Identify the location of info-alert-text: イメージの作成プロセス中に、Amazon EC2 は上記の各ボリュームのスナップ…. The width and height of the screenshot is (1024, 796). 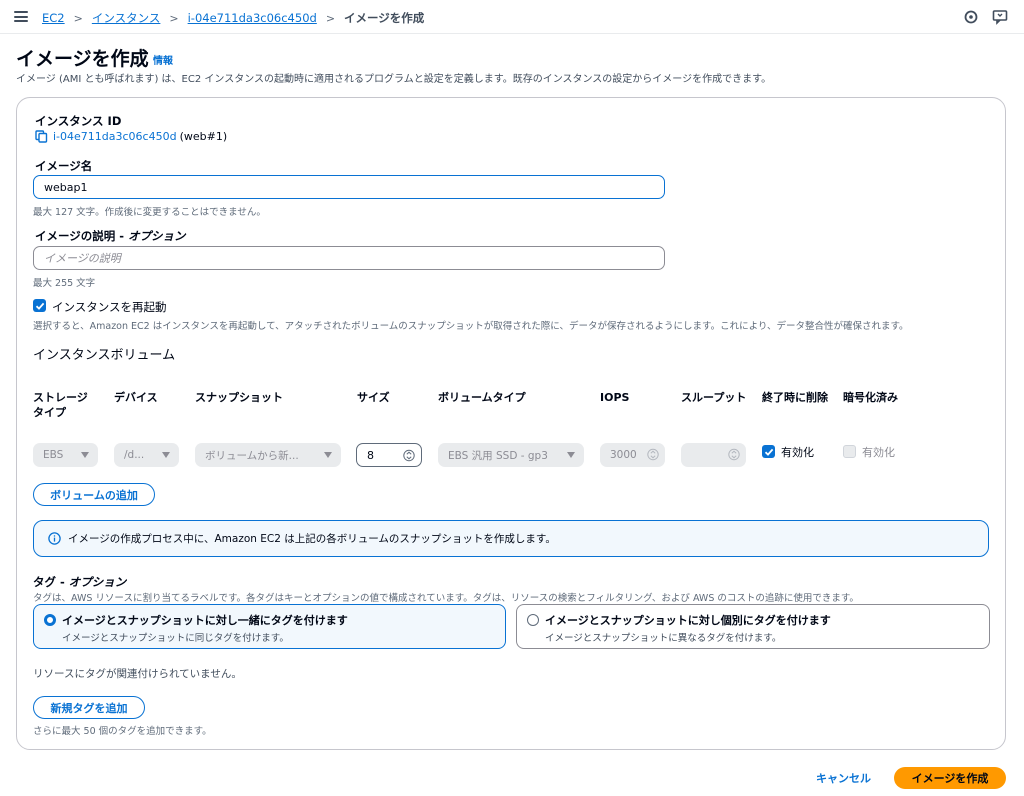
(312, 539).